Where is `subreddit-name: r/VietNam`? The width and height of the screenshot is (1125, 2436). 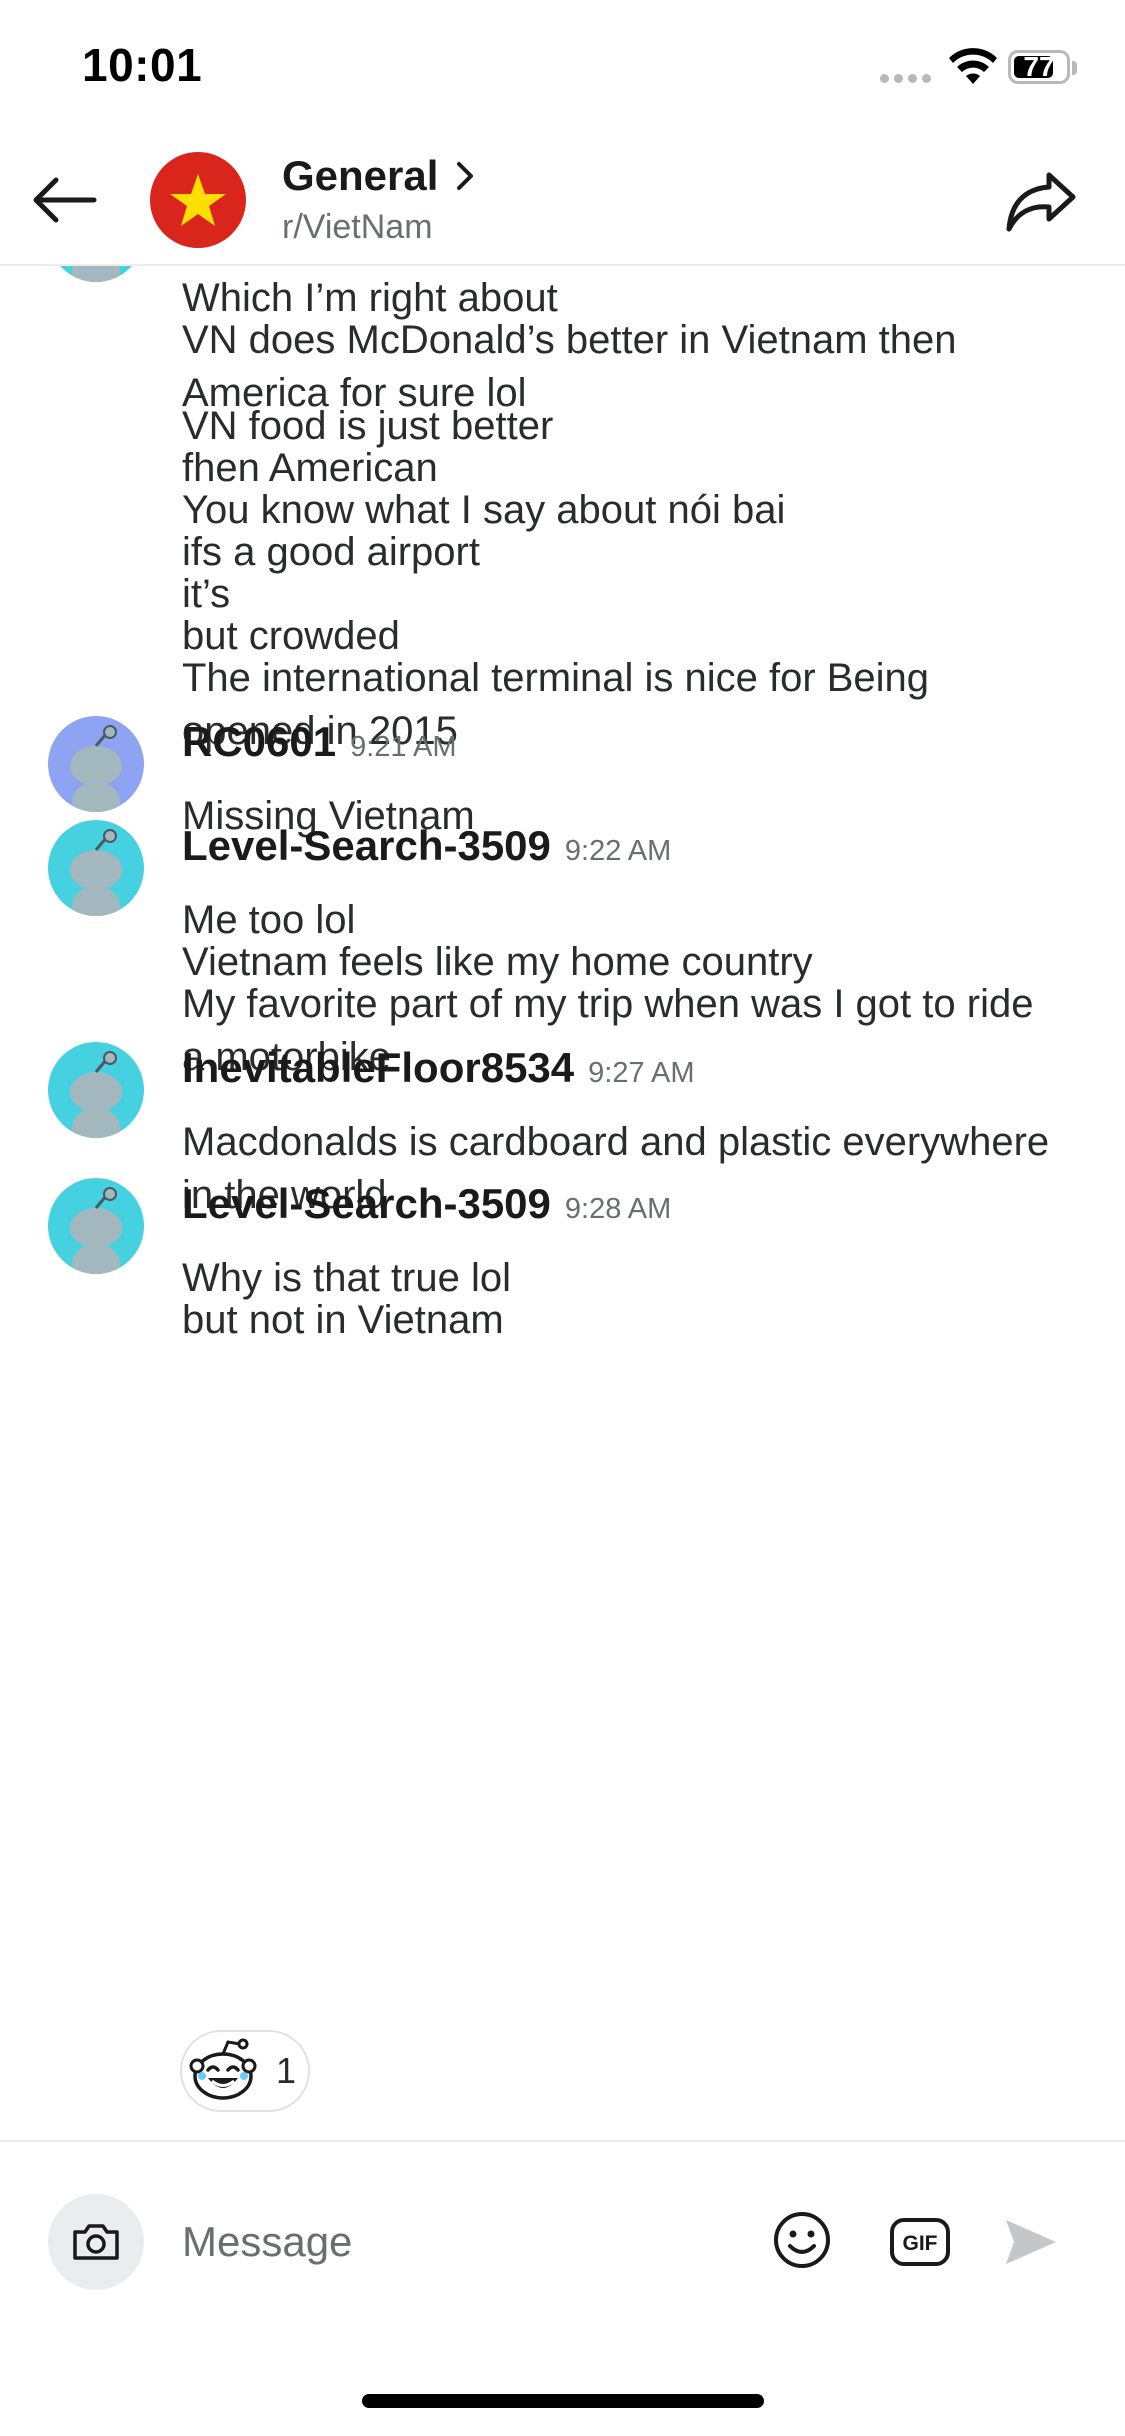 subreddit-name: r/VietNam is located at coordinates (357, 227).